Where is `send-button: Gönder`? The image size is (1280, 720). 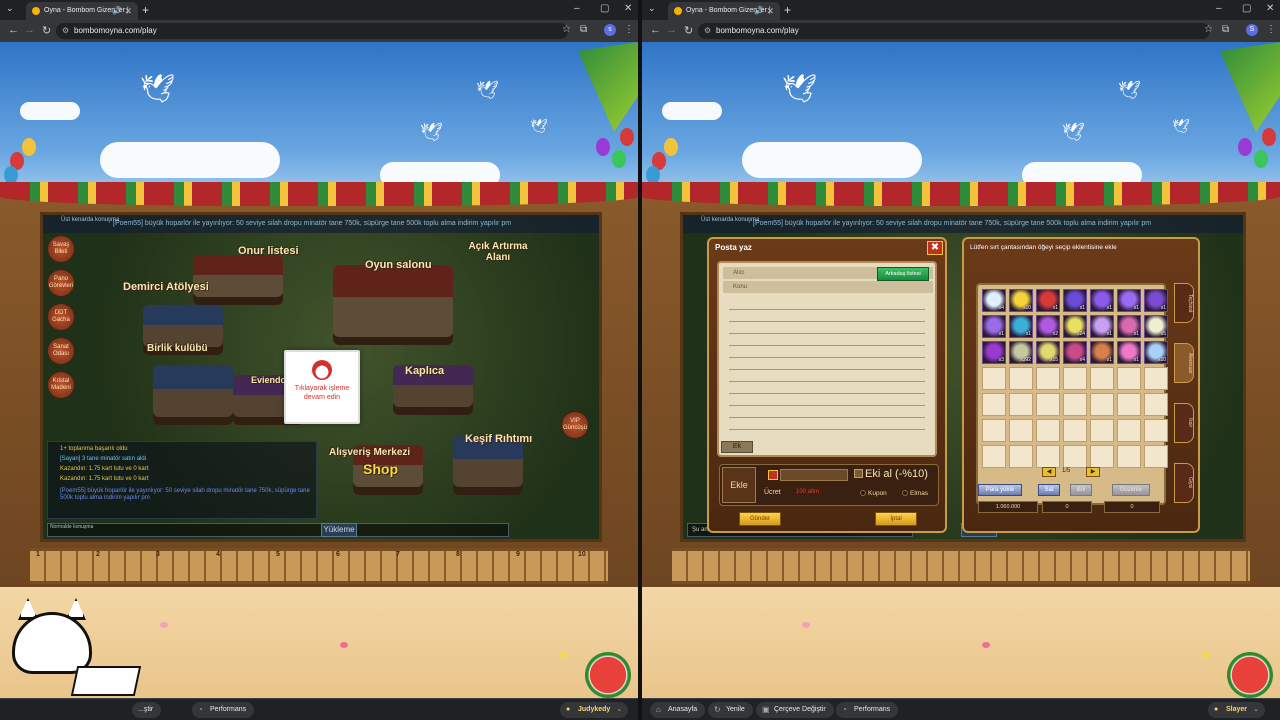
send-button: Gönder is located at coordinates (760, 519).